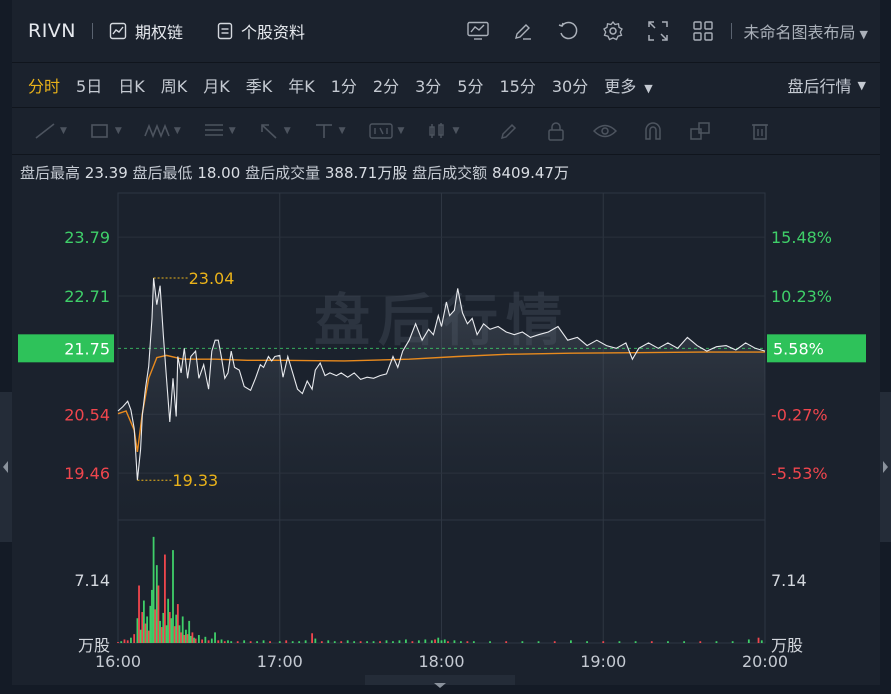 This screenshot has height=694, width=891. I want to click on chart-header: RIVN 期权链 个股资料 未命名图表布局 ▼, so click(446, 31).